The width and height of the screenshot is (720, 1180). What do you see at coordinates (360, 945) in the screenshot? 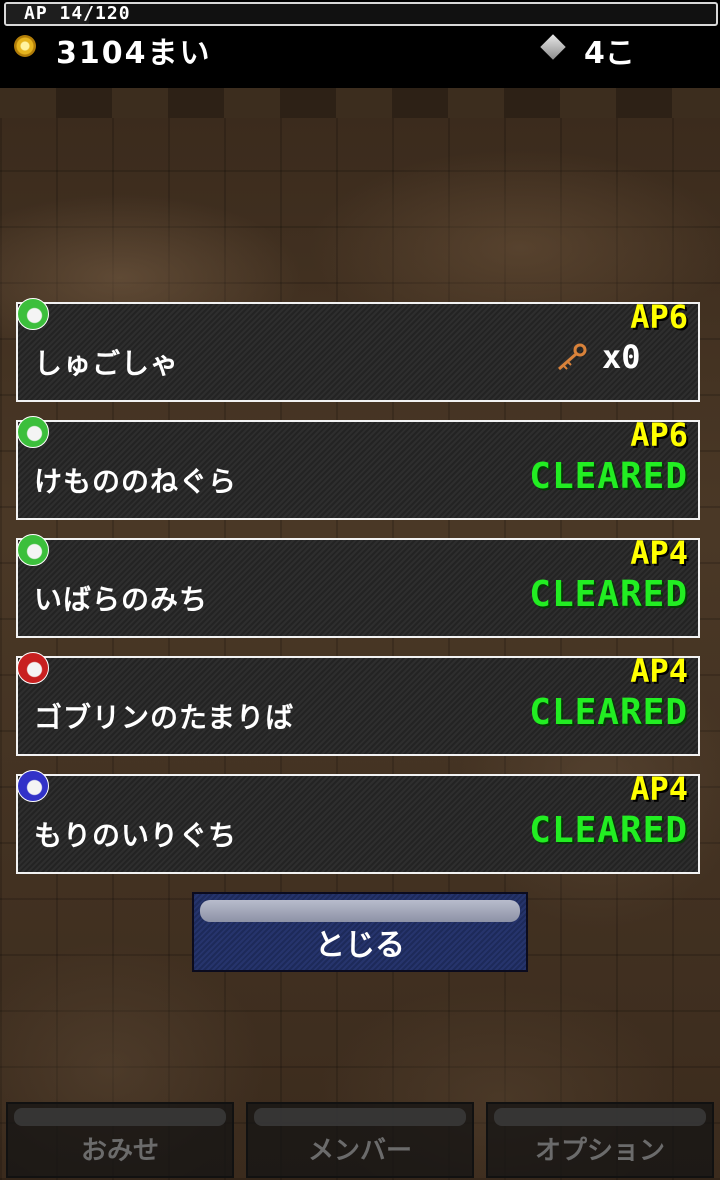
I see `close-button-label: とじる` at bounding box center [360, 945].